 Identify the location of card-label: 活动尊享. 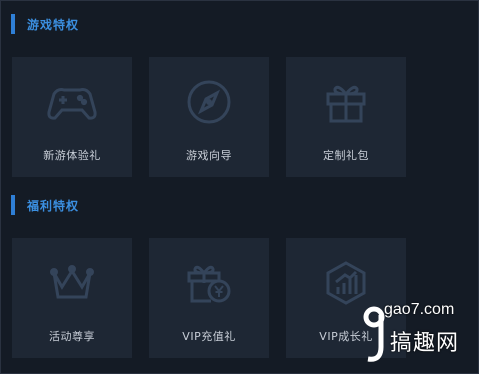
(72, 336).